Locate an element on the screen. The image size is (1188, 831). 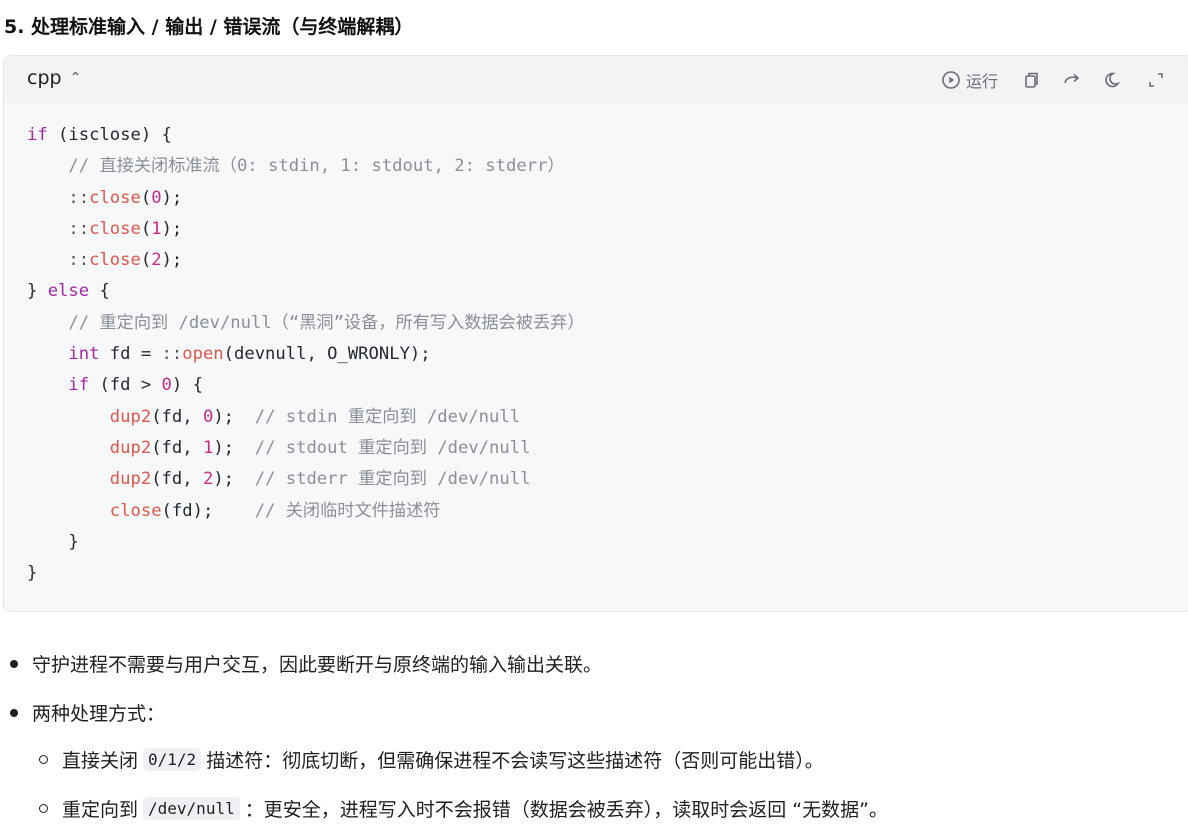
run-button: 运行 is located at coordinates (969, 80).